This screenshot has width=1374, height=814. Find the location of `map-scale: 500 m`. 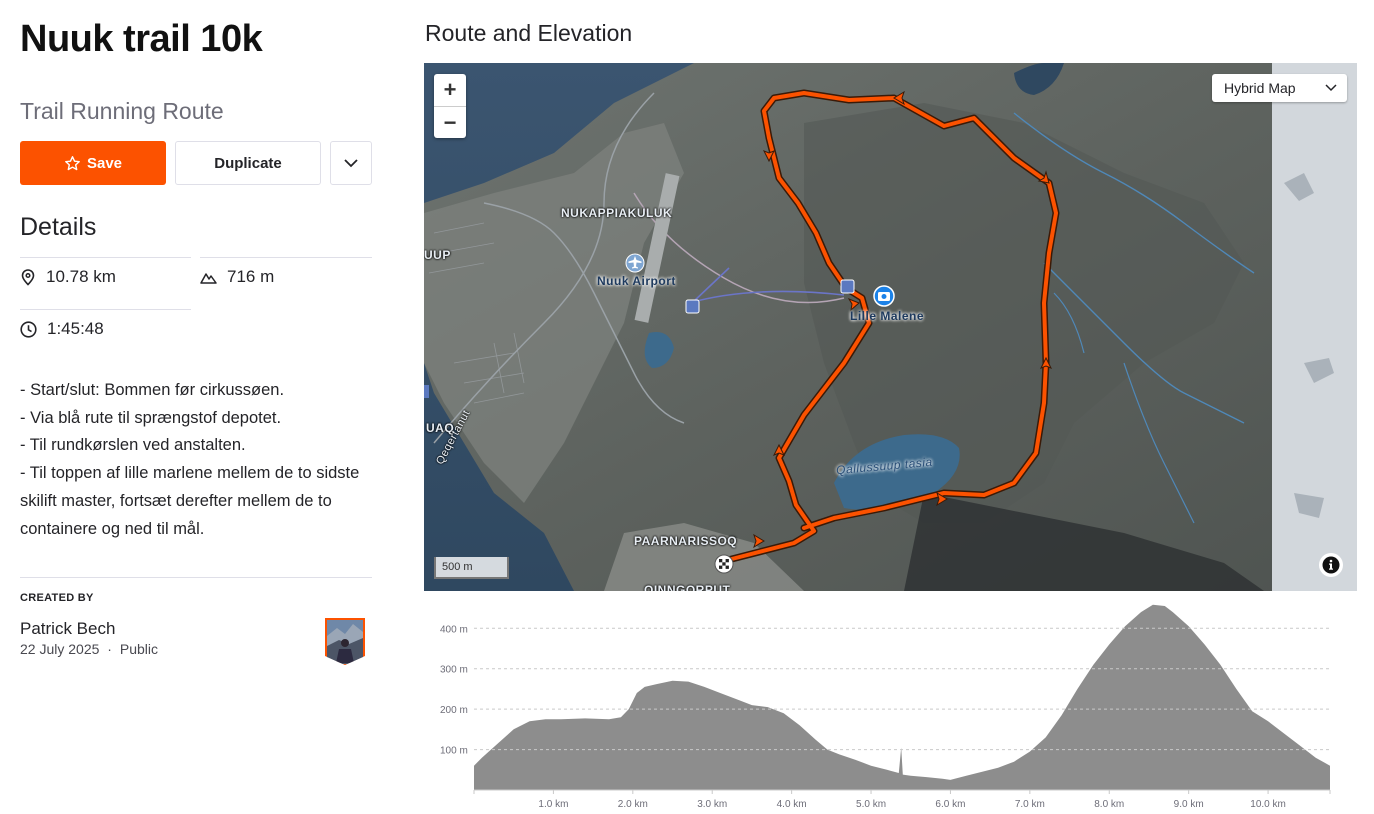

map-scale: 500 m is located at coordinates (471, 568).